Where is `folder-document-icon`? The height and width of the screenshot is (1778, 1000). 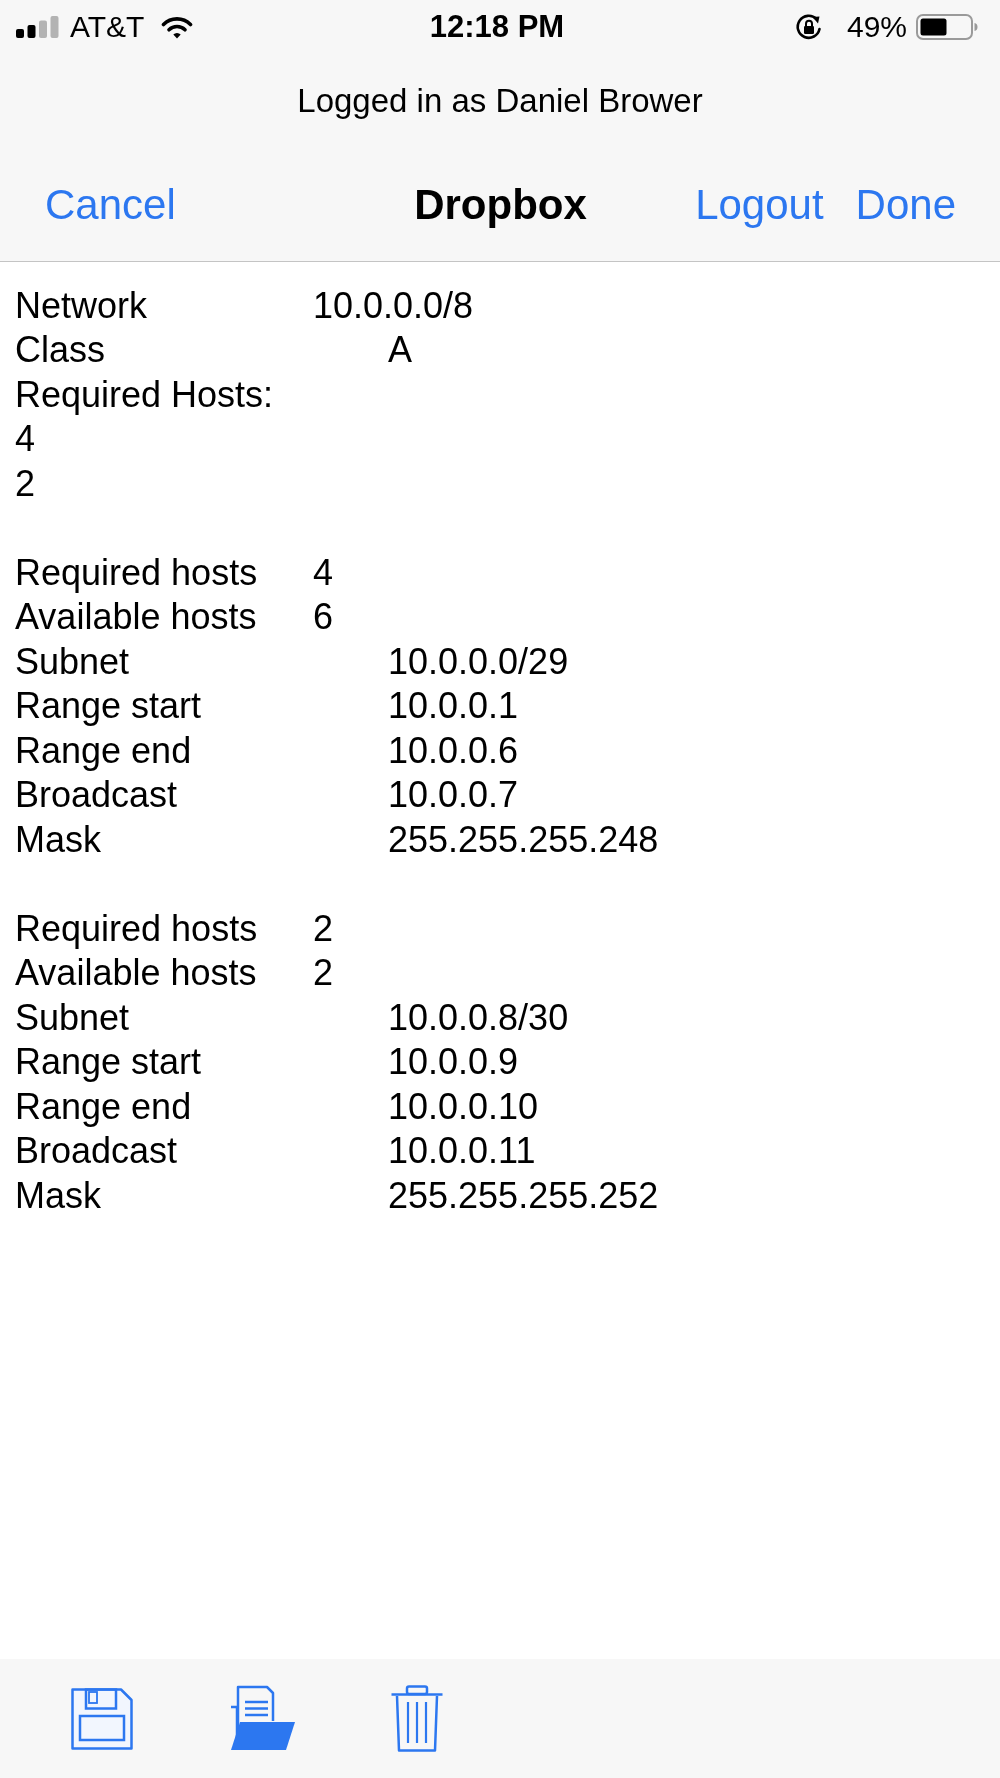
folder-document-icon is located at coordinates (262, 1718).